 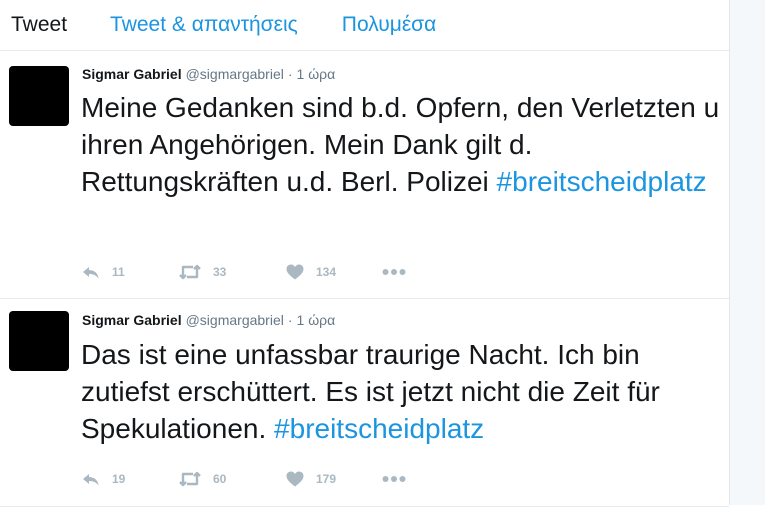 What do you see at coordinates (39, 25) in the screenshot?
I see `tab-tweets: Tweet` at bounding box center [39, 25].